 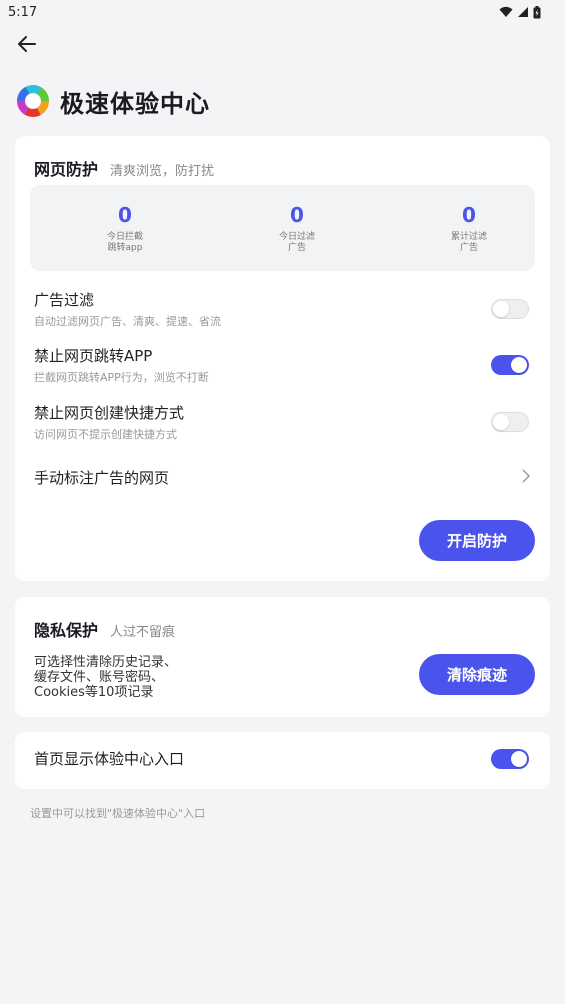 I want to click on status-icons, so click(x=520, y=12).